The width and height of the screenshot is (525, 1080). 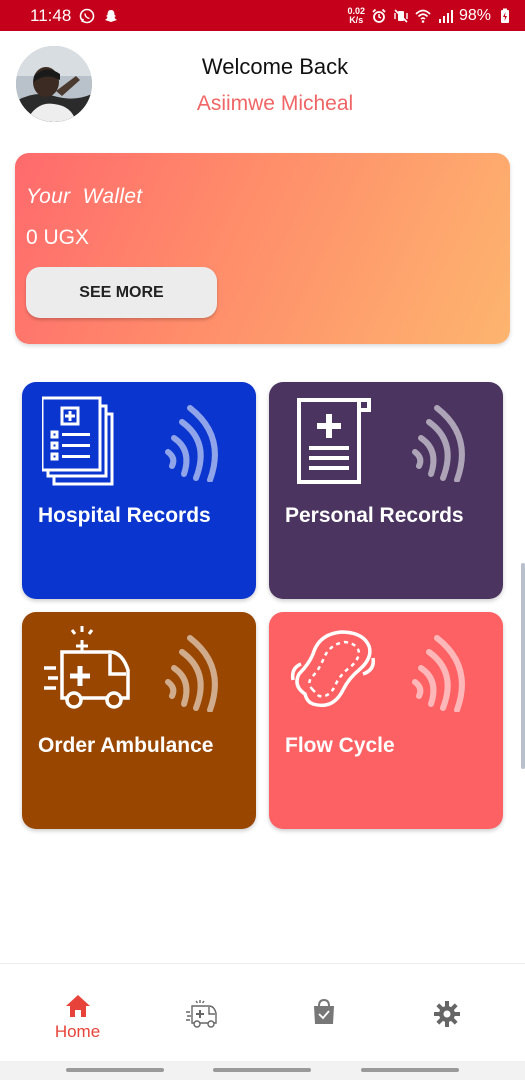 What do you see at coordinates (374, 515) in the screenshot?
I see `tile-label: Personal Records` at bounding box center [374, 515].